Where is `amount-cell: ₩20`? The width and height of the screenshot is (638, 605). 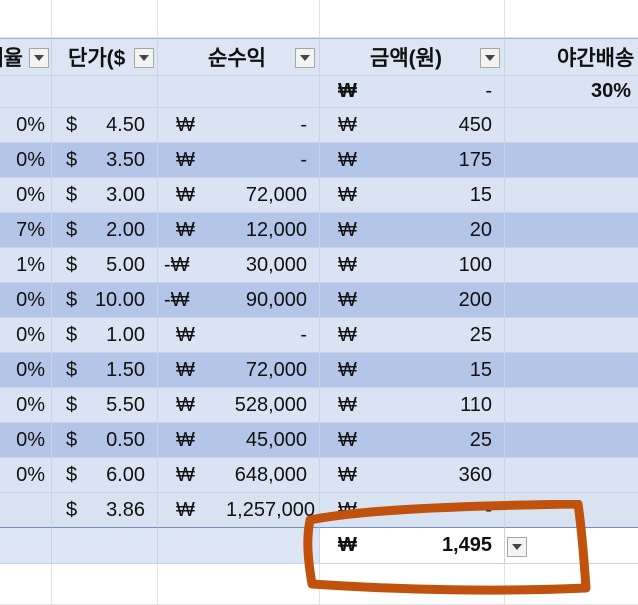 amount-cell: ₩20 is located at coordinates (412, 230).